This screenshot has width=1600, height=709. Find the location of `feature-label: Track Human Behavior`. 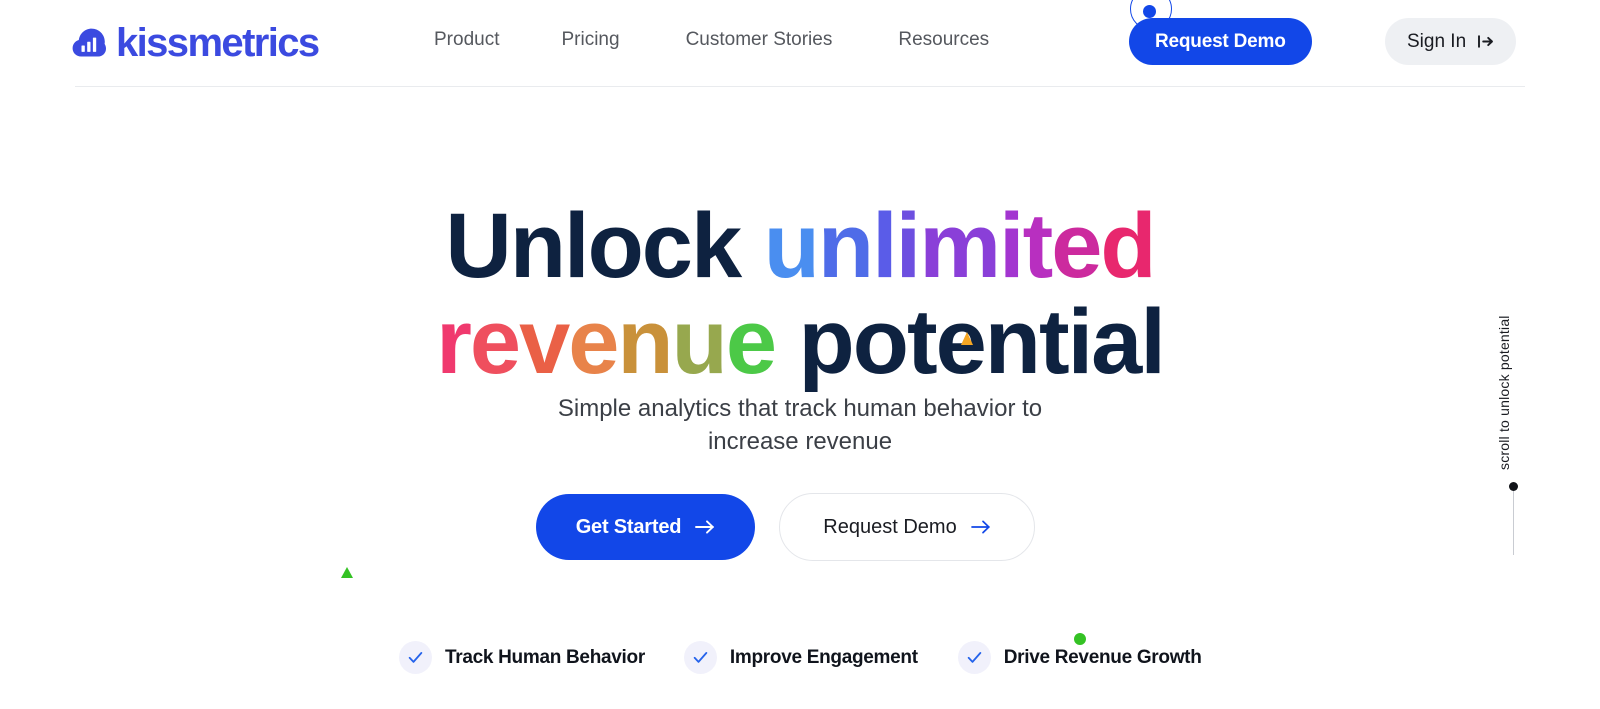

feature-label: Track Human Behavior is located at coordinates (545, 657).